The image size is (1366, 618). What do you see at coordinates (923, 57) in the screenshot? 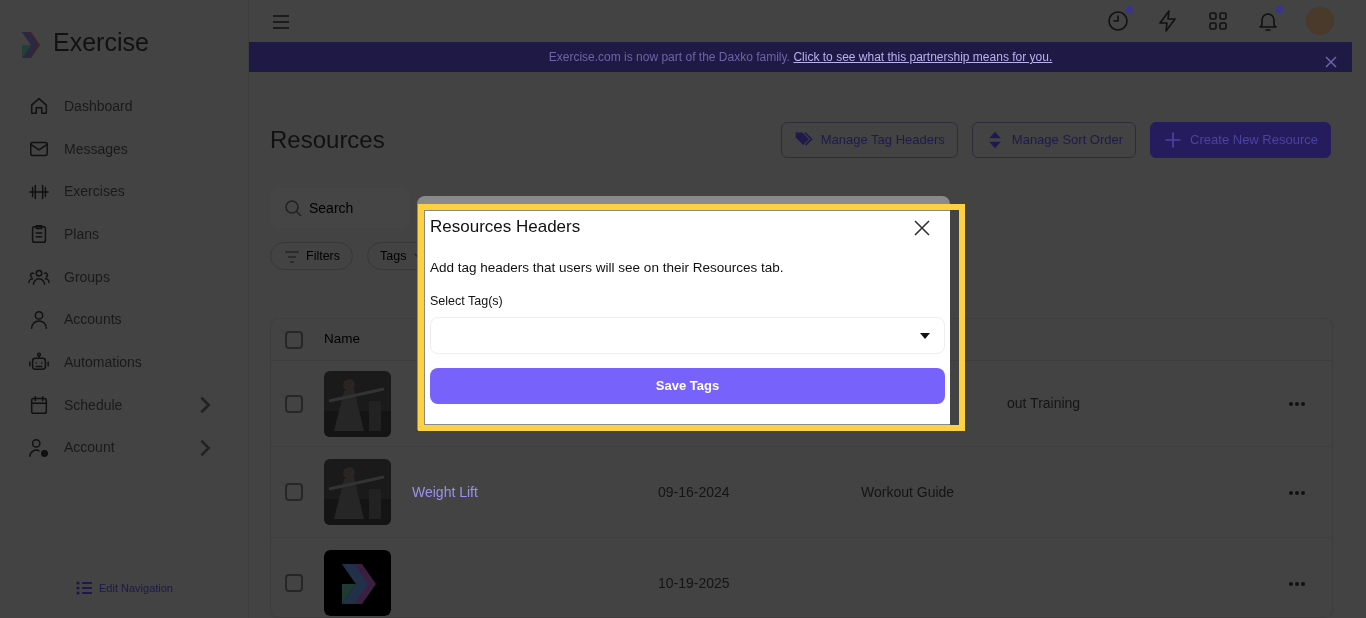
I see `banner-link: Click to see what this partnership means for you.` at bounding box center [923, 57].